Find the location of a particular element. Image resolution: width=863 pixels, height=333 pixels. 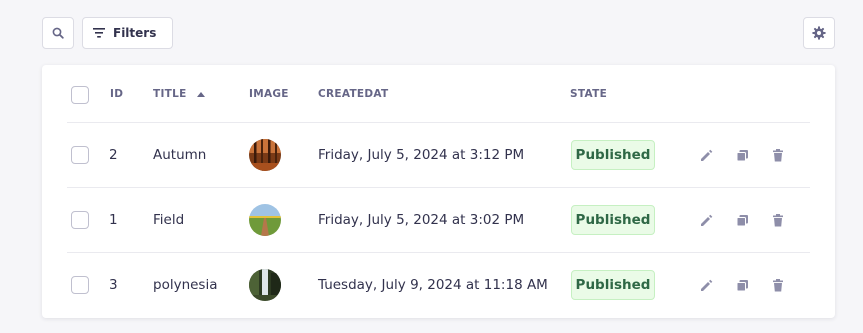

row-createdat: Friday, July 5, 2024 at 3:12 PM is located at coordinates (421, 155).